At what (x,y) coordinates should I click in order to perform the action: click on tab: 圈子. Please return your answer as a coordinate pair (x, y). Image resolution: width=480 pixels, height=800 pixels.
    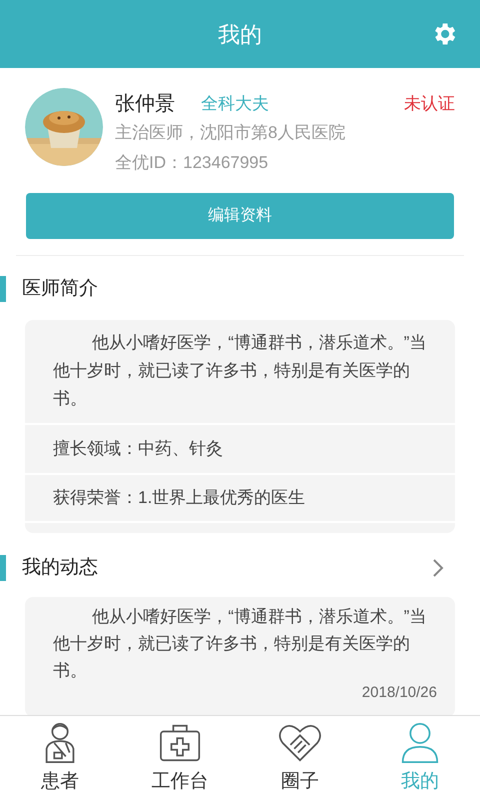
    Looking at the image, I should click on (300, 758).